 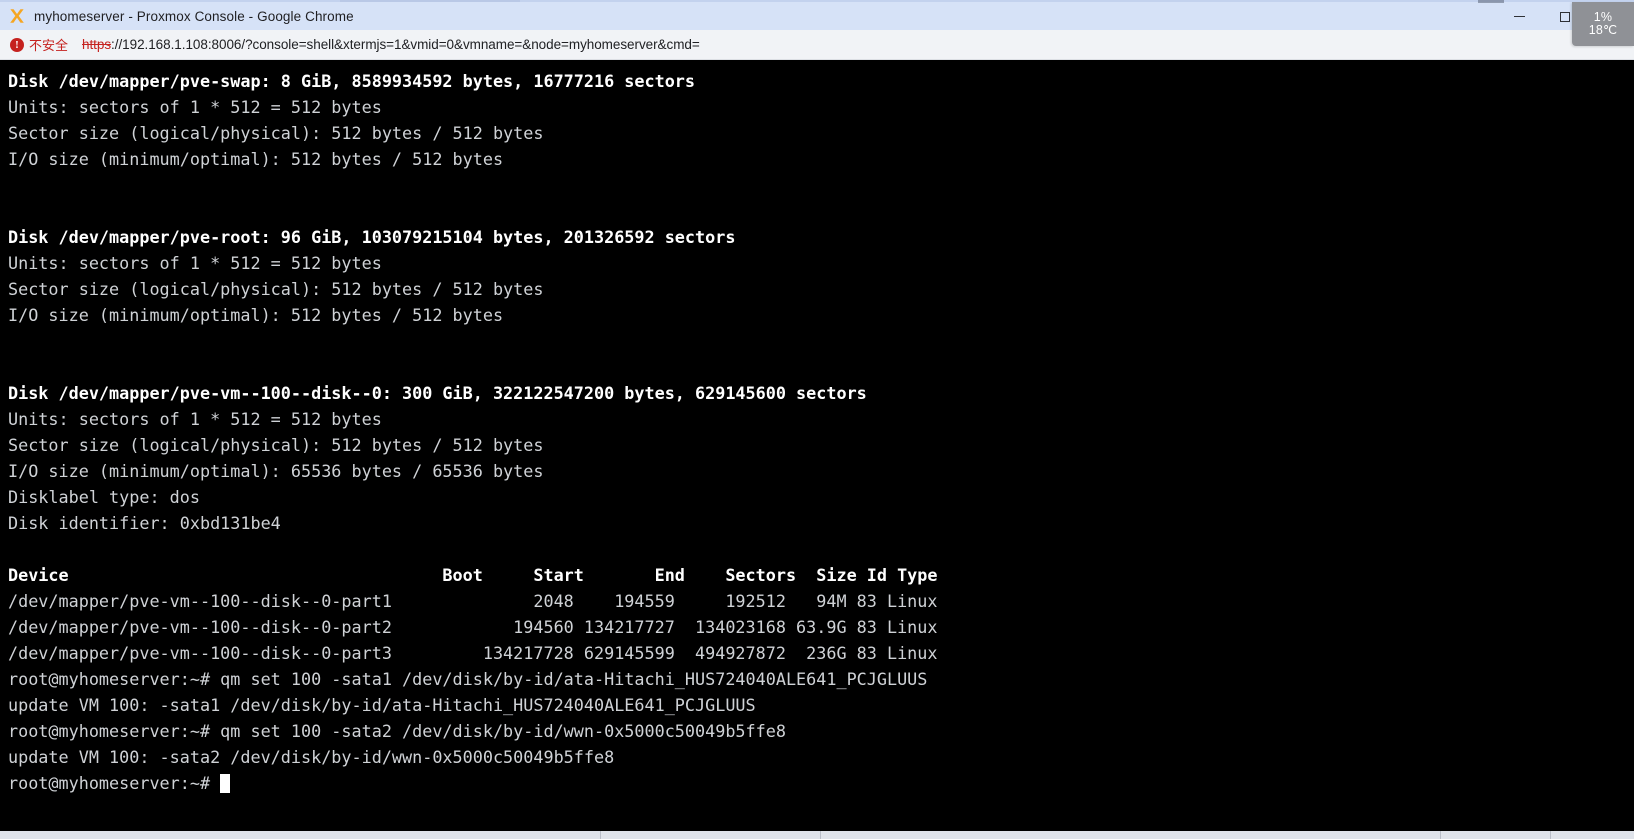 What do you see at coordinates (1519, 17) in the screenshot?
I see `minimize-button` at bounding box center [1519, 17].